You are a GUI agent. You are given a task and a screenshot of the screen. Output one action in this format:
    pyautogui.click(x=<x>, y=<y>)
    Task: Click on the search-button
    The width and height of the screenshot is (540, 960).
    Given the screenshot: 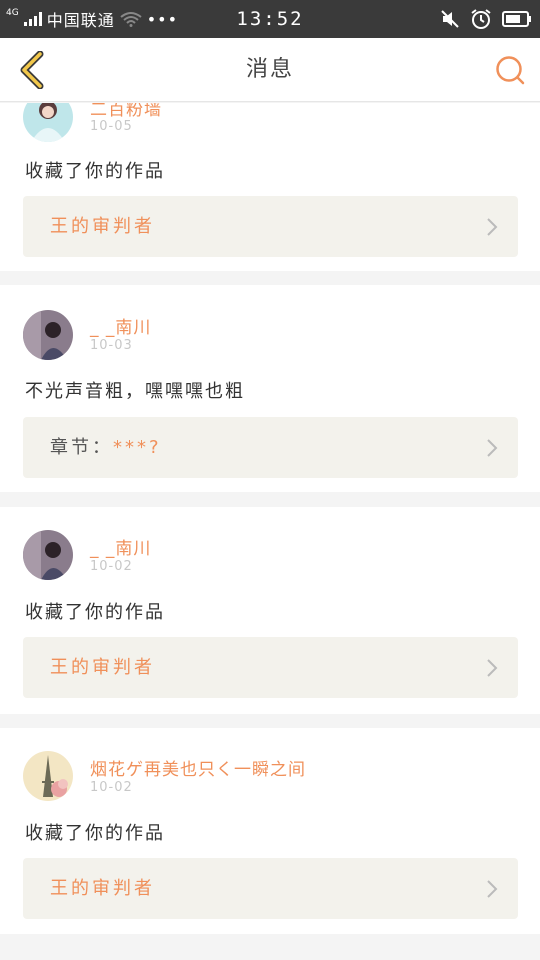 What is the action you would take?
    pyautogui.click(x=510, y=70)
    